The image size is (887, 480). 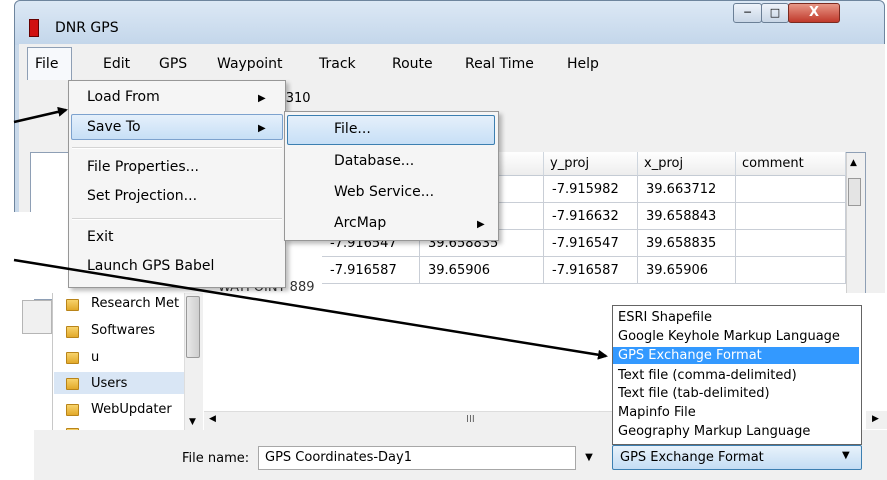 What do you see at coordinates (591, 216) in the screenshot?
I see `table-cell: -7.916632` at bounding box center [591, 216].